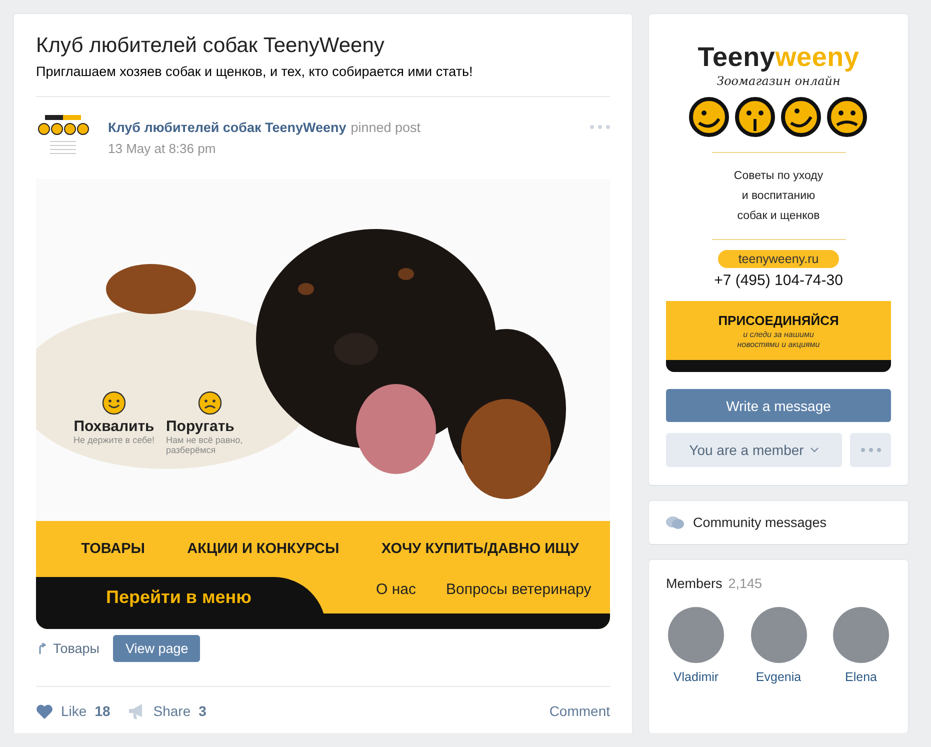 The height and width of the screenshot is (747, 931). What do you see at coordinates (814, 450) in the screenshot?
I see `caret-icon` at bounding box center [814, 450].